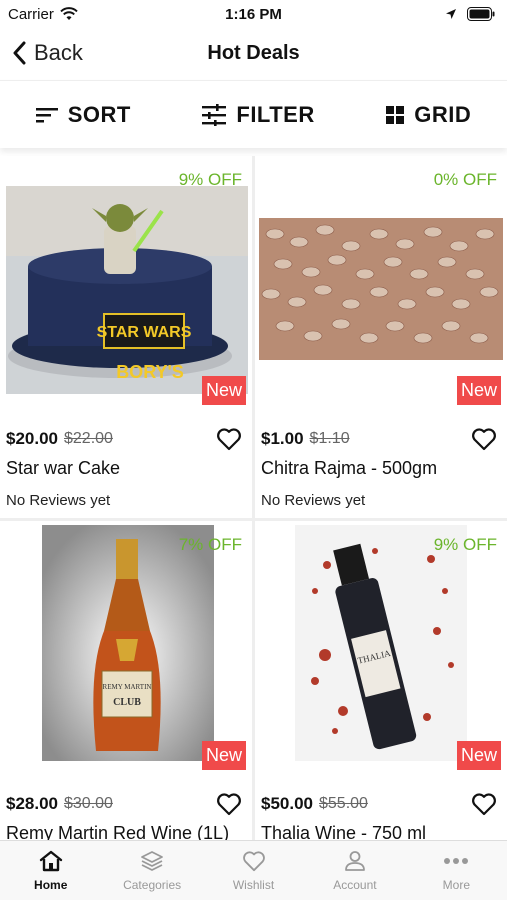 This screenshot has height=900, width=507. What do you see at coordinates (127, 290) in the screenshot?
I see `star-wars-cake-image: STAR WARS BORY'S` at bounding box center [127, 290].